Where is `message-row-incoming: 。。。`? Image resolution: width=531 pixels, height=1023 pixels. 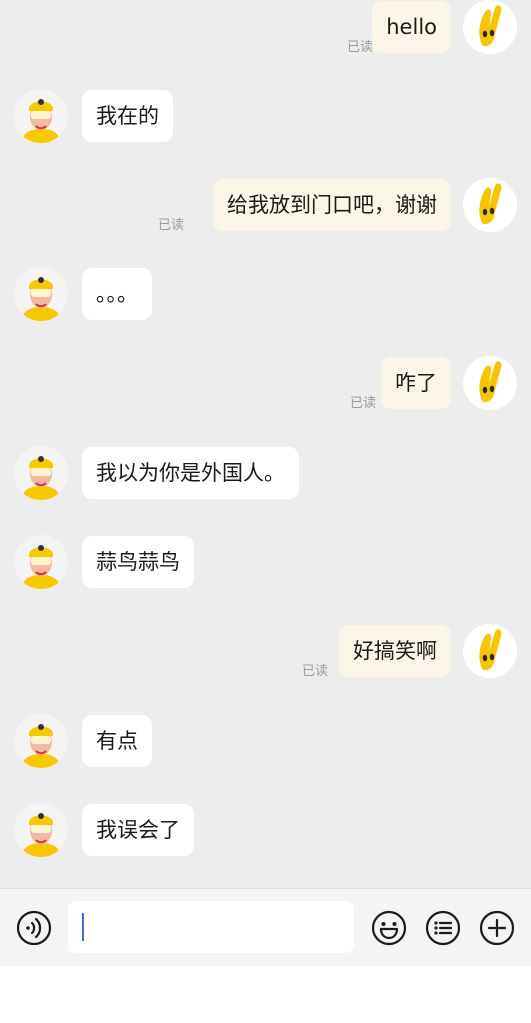 message-row-incoming: 。。。 is located at coordinates (265, 295).